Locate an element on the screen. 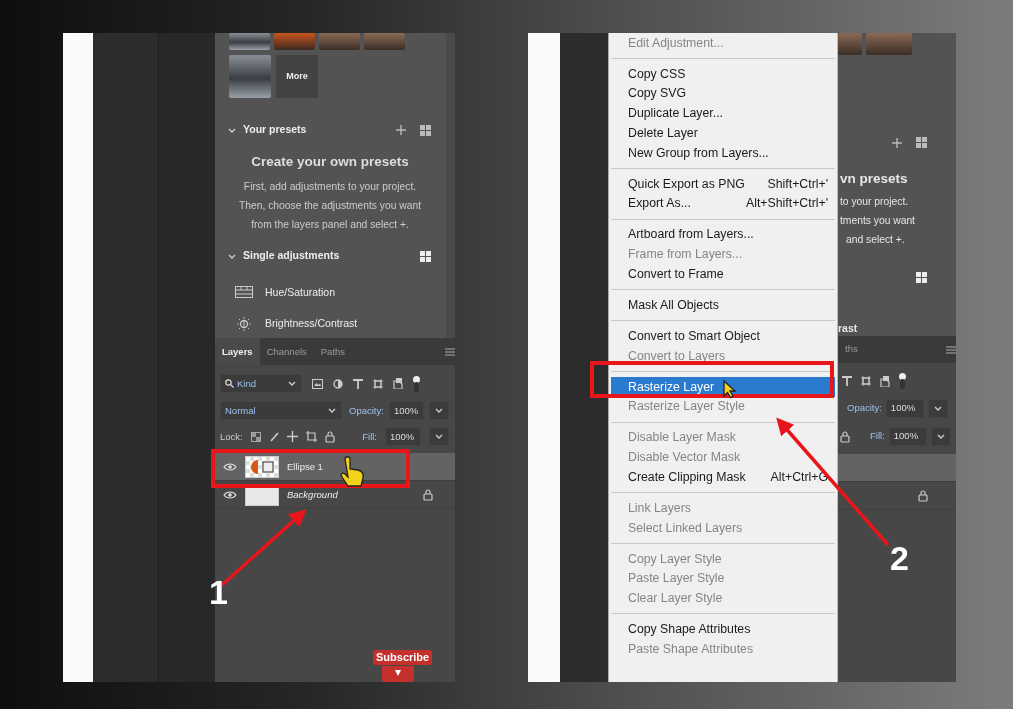 The width and height of the screenshot is (1013, 709). layer-name: Background is located at coordinates (312, 494).